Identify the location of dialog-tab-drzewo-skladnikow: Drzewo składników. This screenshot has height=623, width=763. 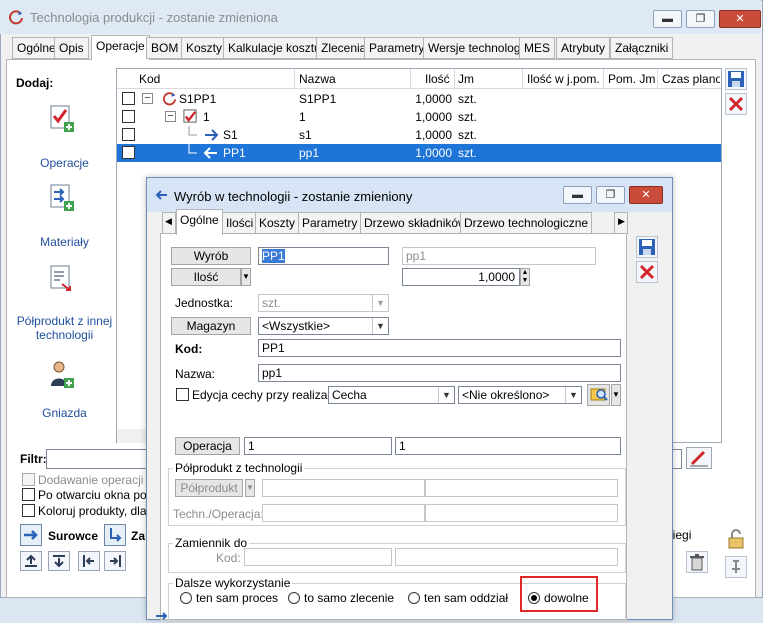
(415, 223).